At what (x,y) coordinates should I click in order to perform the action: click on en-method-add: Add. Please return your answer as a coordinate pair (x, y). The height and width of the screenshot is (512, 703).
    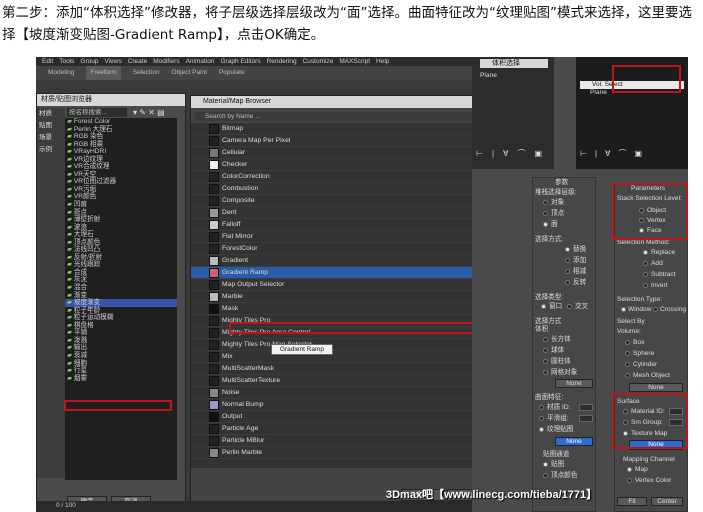
    Looking at the image, I should click on (657, 264).